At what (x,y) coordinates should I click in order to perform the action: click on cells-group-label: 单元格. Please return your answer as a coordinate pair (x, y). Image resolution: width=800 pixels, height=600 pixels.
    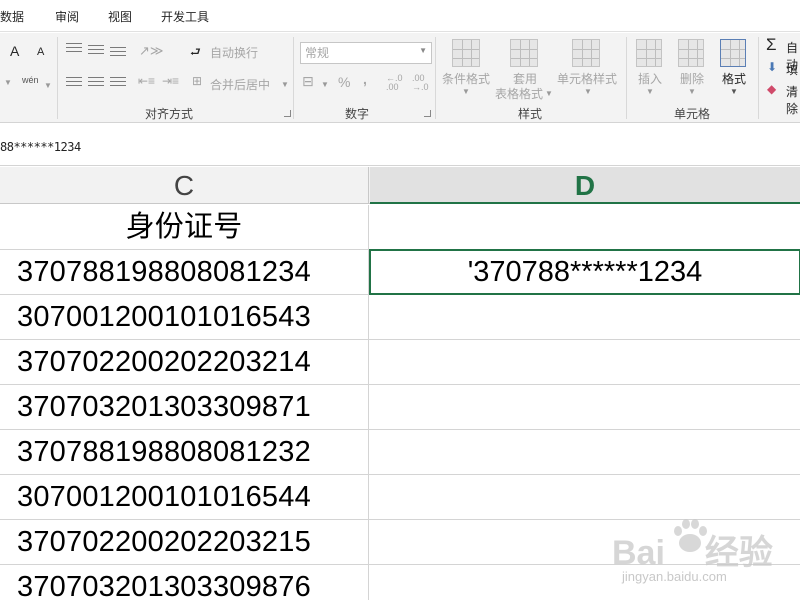
    Looking at the image, I should click on (692, 114).